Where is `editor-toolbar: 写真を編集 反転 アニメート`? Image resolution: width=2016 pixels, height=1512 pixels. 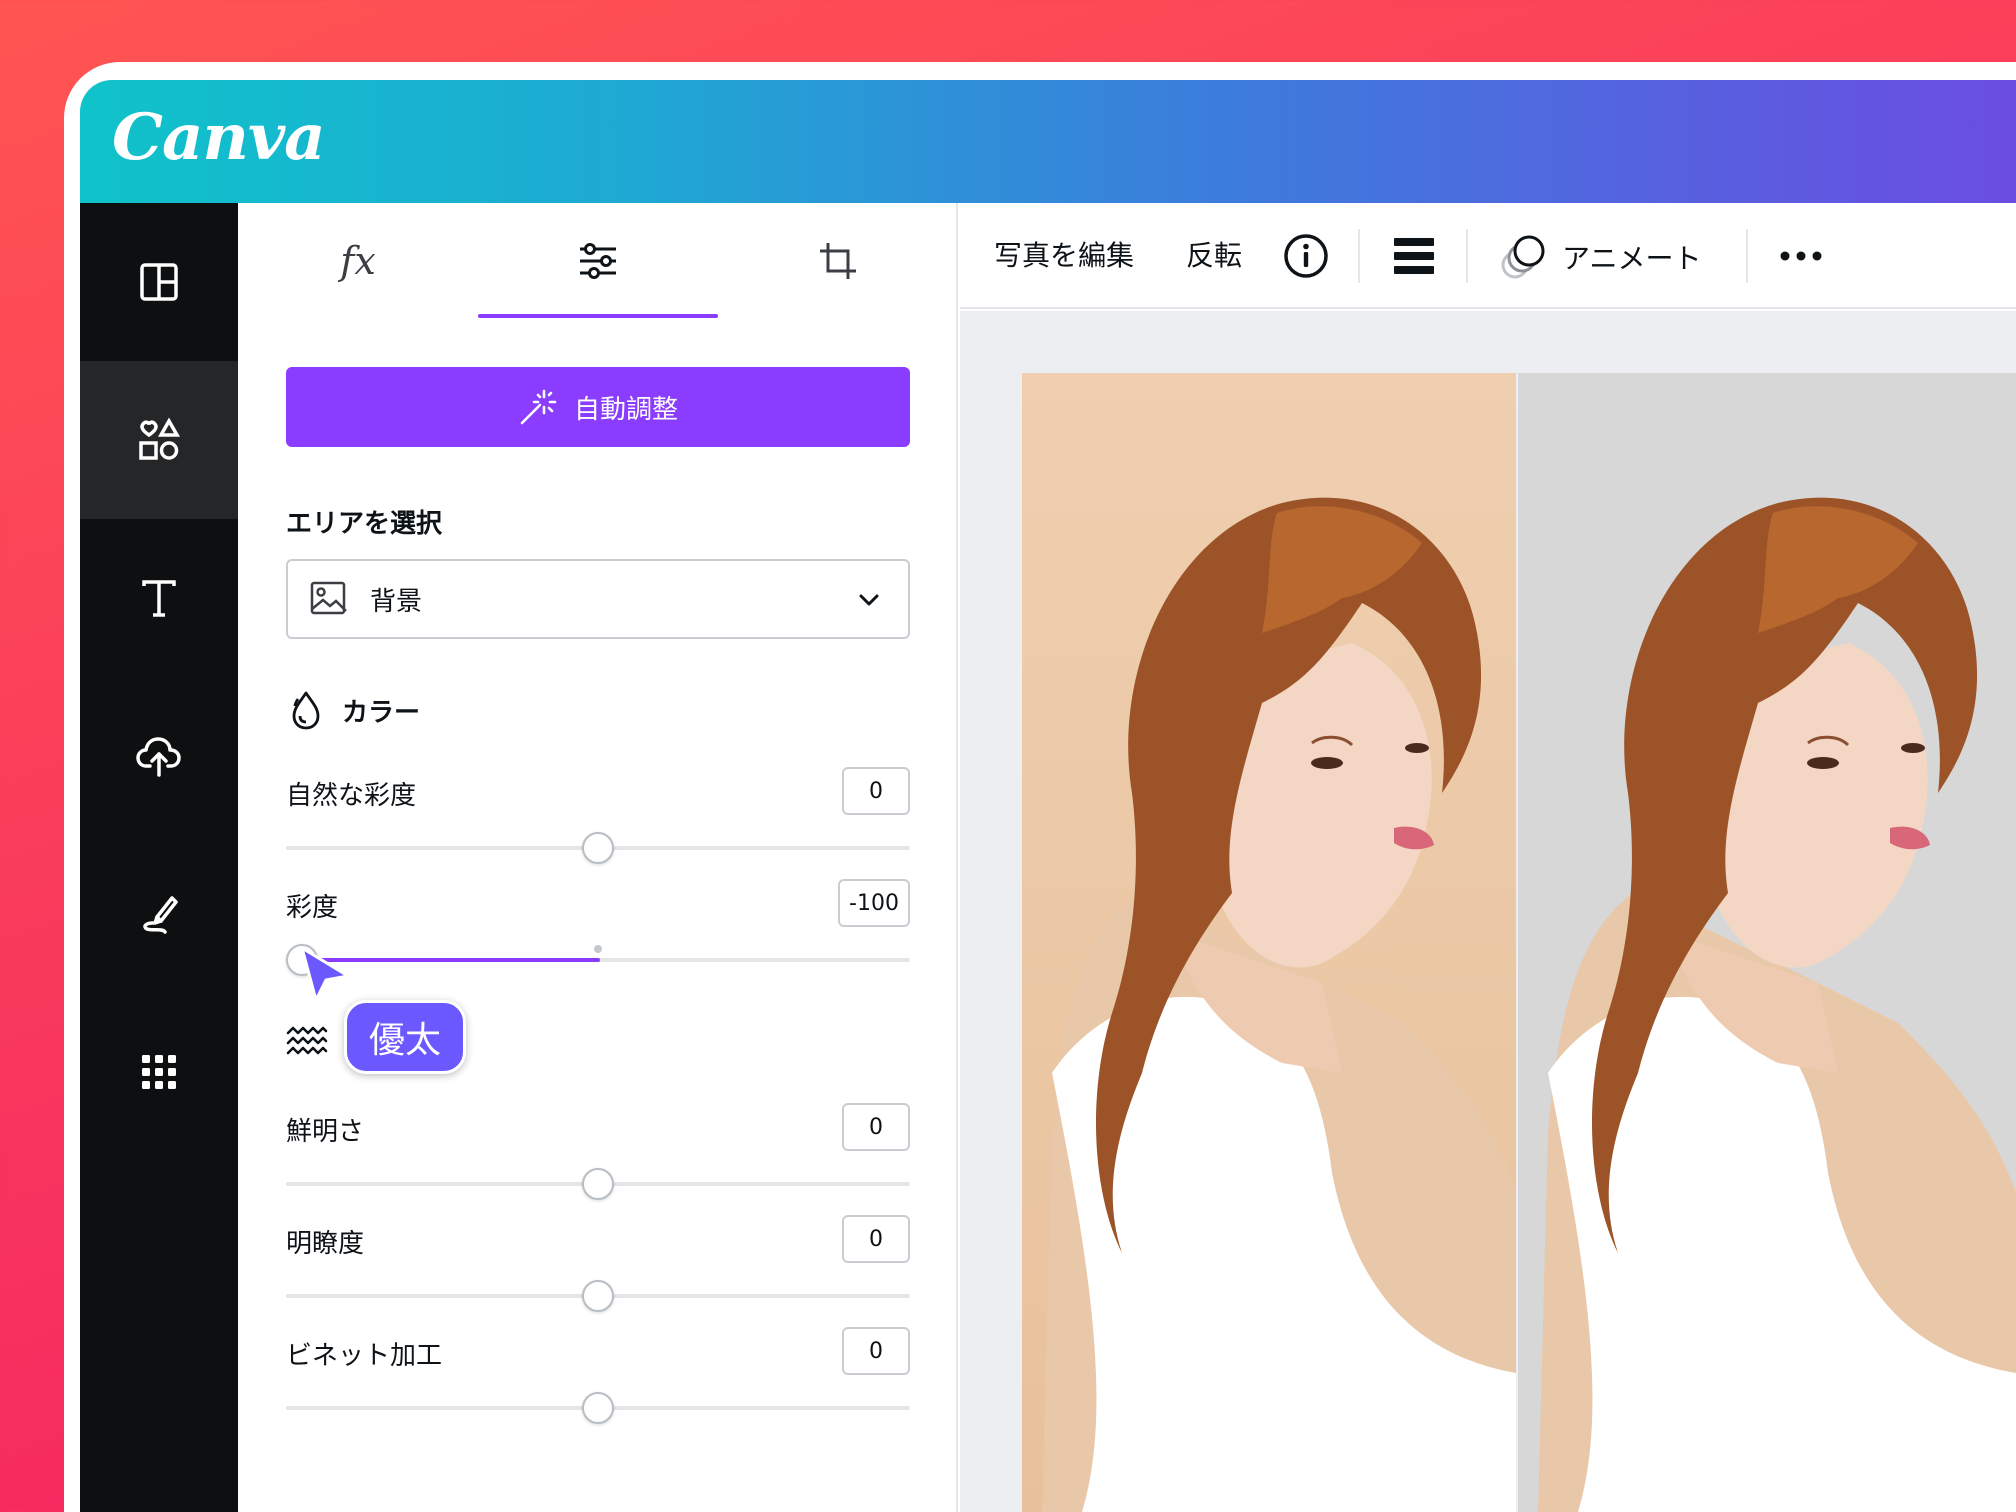 editor-toolbar: 写真を編集 反転 アニメート is located at coordinates (1488, 256).